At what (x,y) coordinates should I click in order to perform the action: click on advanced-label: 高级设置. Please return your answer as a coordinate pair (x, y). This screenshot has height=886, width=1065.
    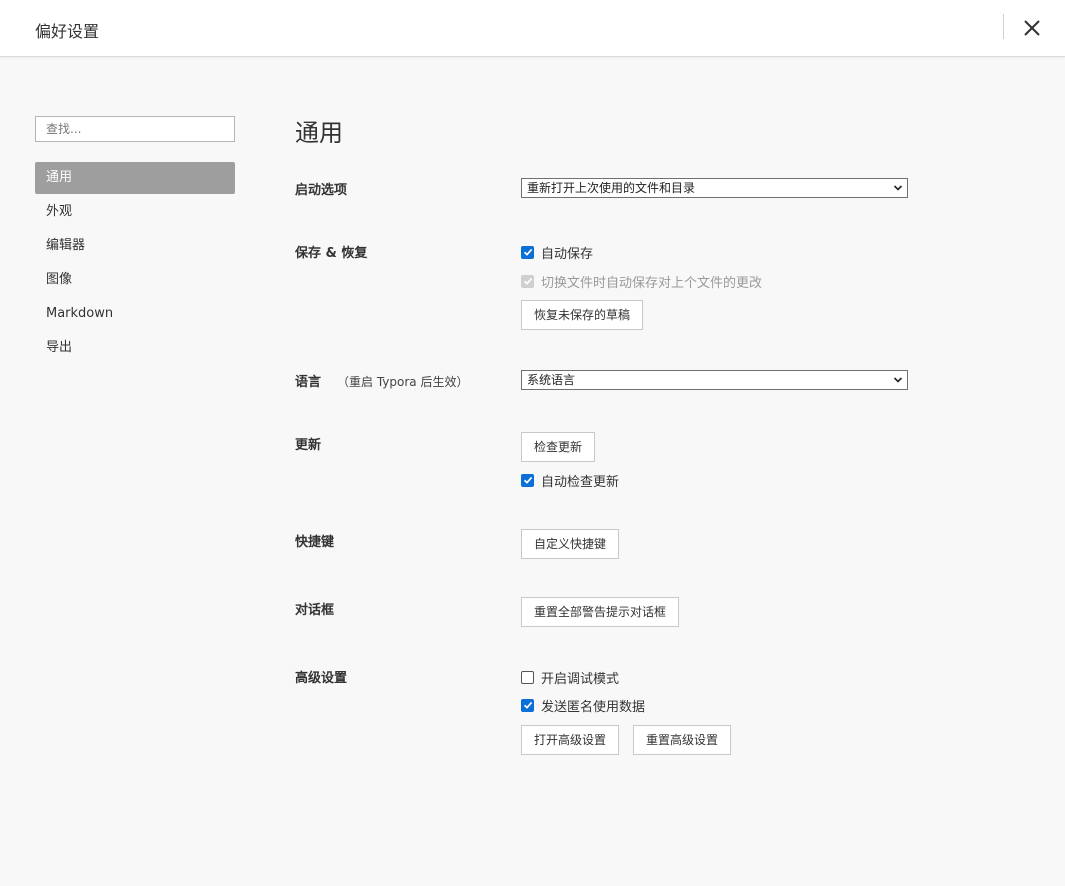
    Looking at the image, I should click on (321, 678).